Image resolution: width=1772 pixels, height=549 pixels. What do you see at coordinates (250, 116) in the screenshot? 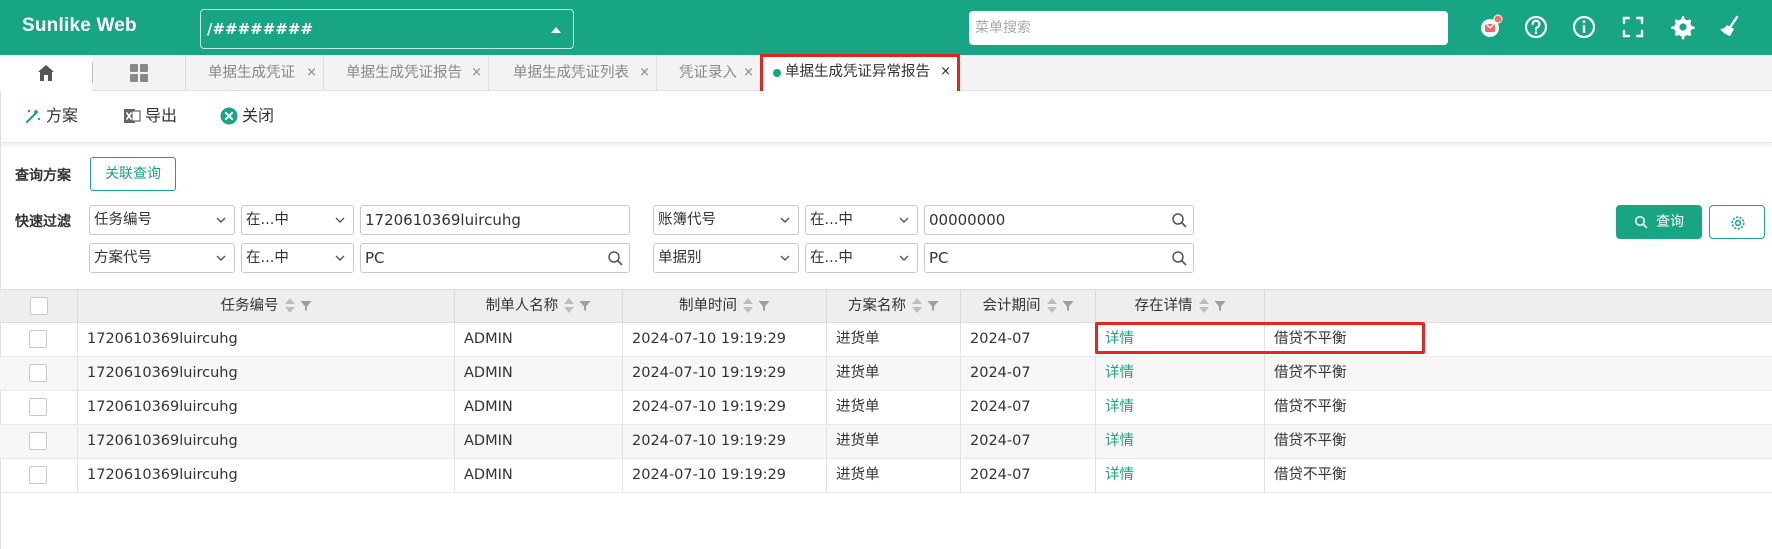
I see `close-page-button: 关闭` at bounding box center [250, 116].